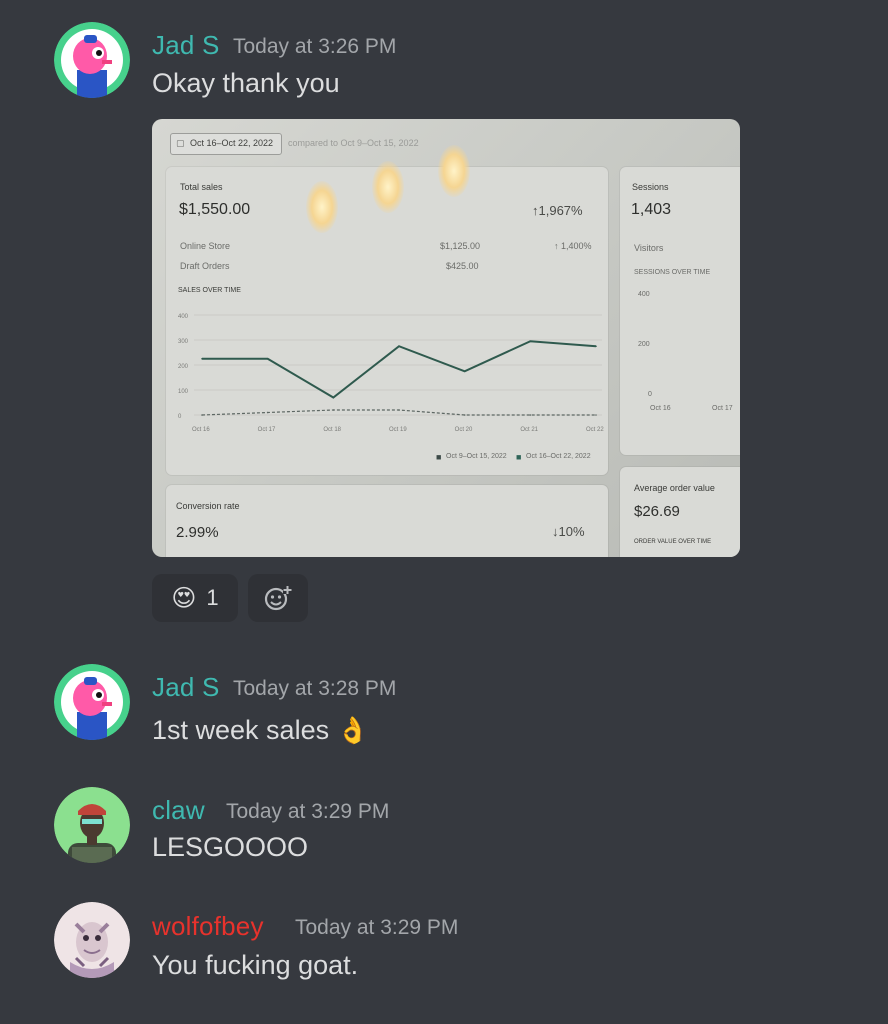 The width and height of the screenshot is (888, 1024). Describe the element at coordinates (183, 367) in the screenshot. I see `y-tick-label: 200` at that location.